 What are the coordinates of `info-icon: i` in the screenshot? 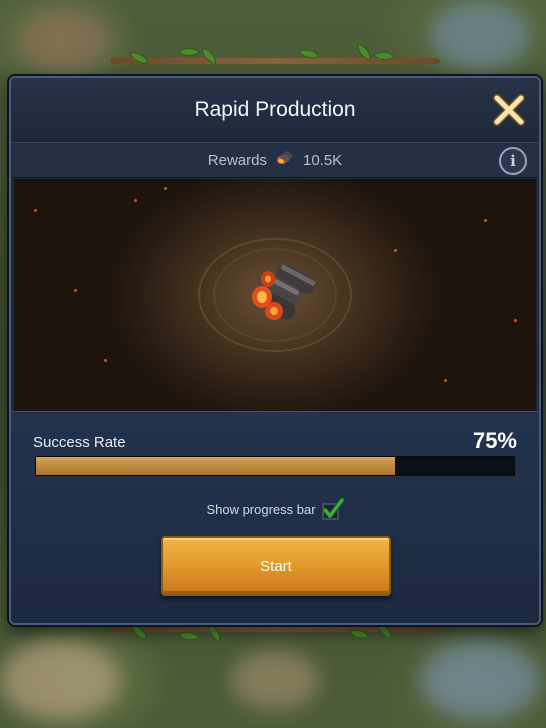 It's located at (513, 161).